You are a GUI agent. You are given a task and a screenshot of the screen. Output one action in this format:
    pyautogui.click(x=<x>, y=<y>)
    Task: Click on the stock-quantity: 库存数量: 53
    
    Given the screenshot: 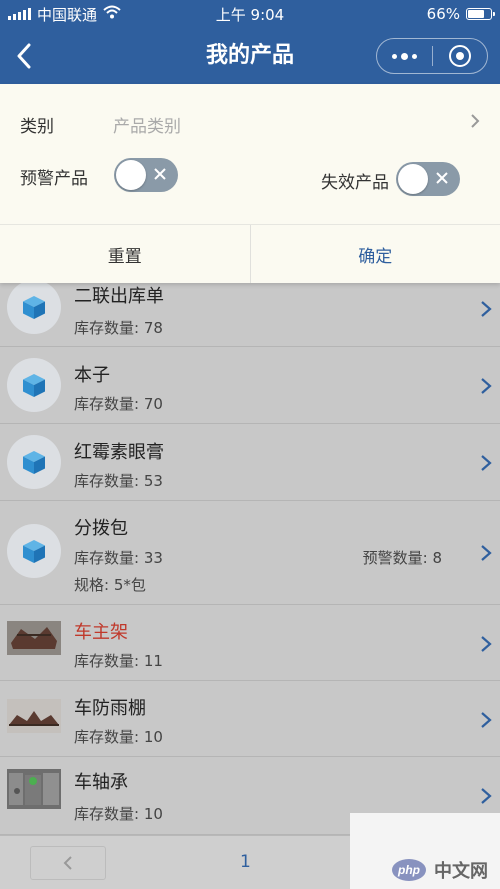 What is the action you would take?
    pyautogui.click(x=118, y=481)
    